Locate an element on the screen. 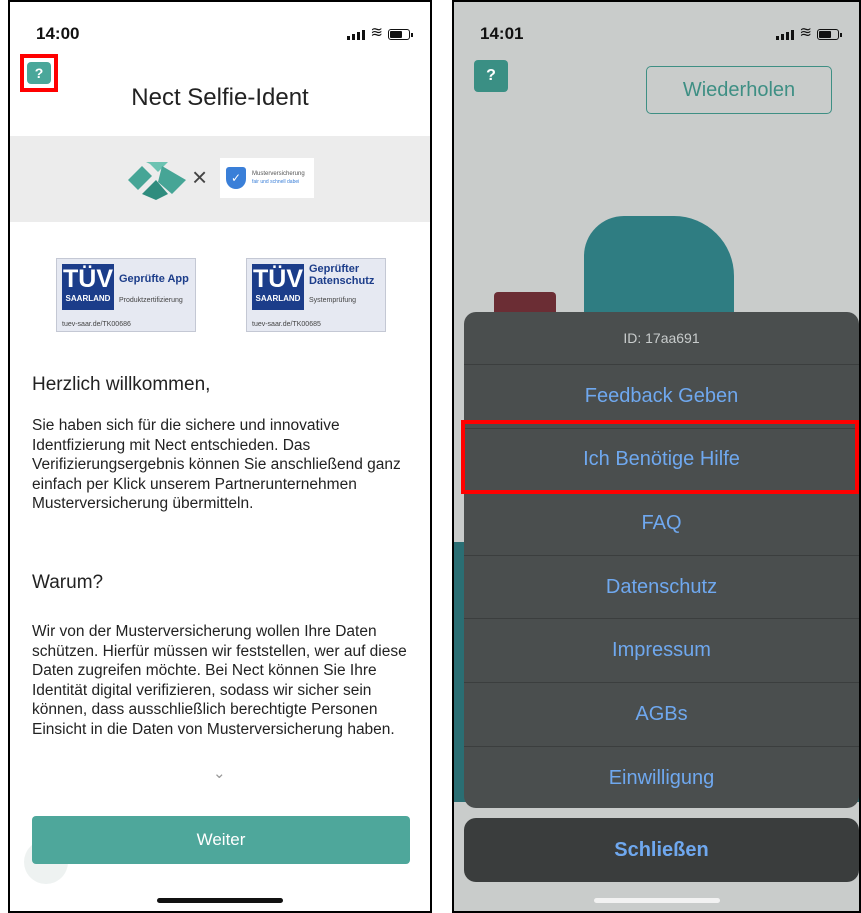 This screenshot has width=861, height=913. status-bar: 14:01 ≋ is located at coordinates (656, 22).